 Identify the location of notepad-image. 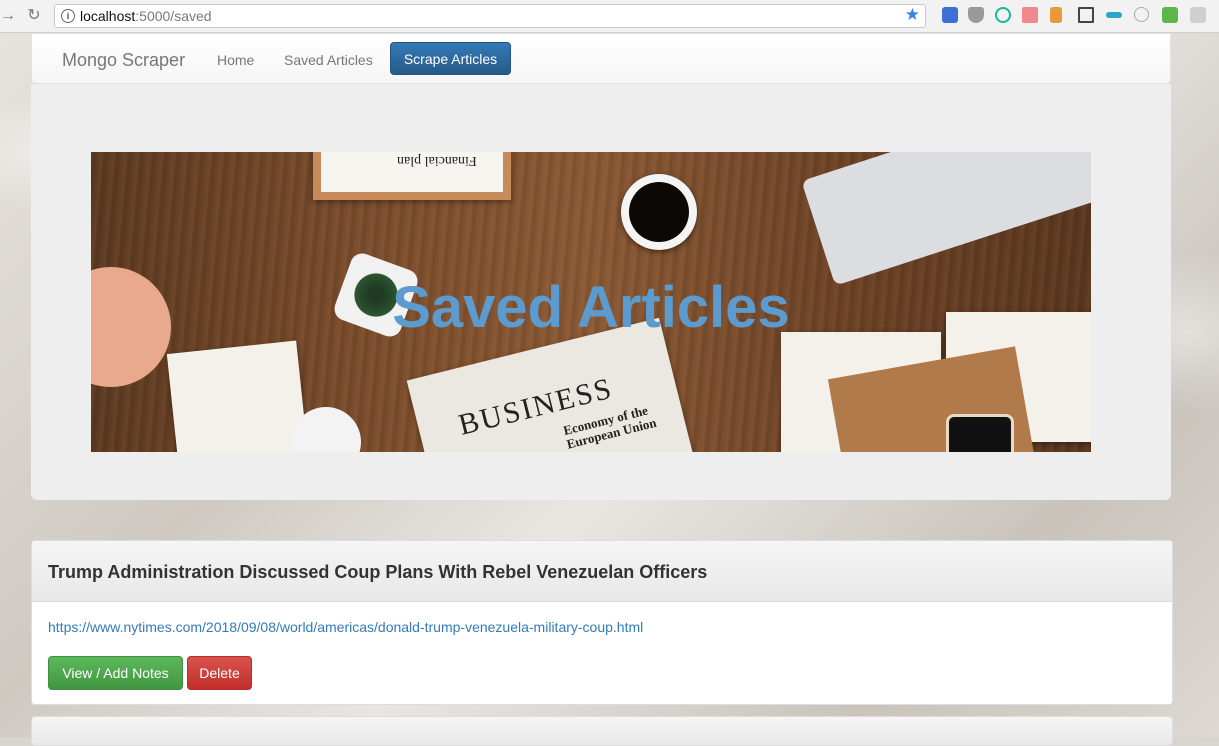
(238, 396).